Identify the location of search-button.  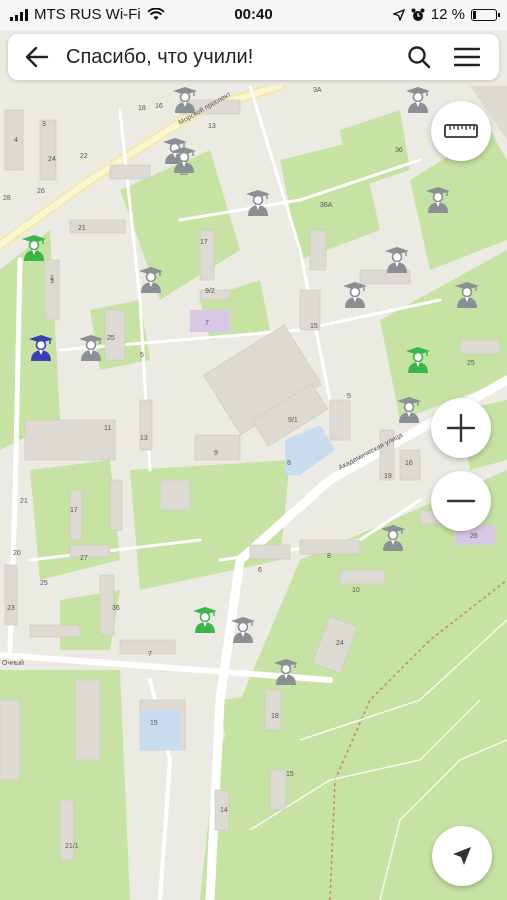
(419, 57).